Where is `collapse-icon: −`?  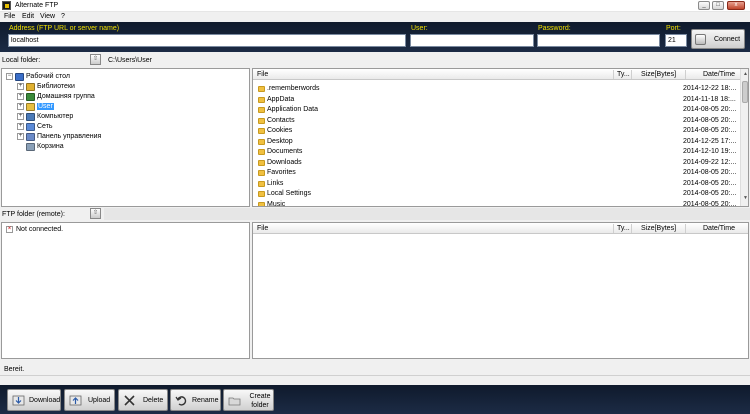
collapse-icon: − is located at coordinates (9, 76).